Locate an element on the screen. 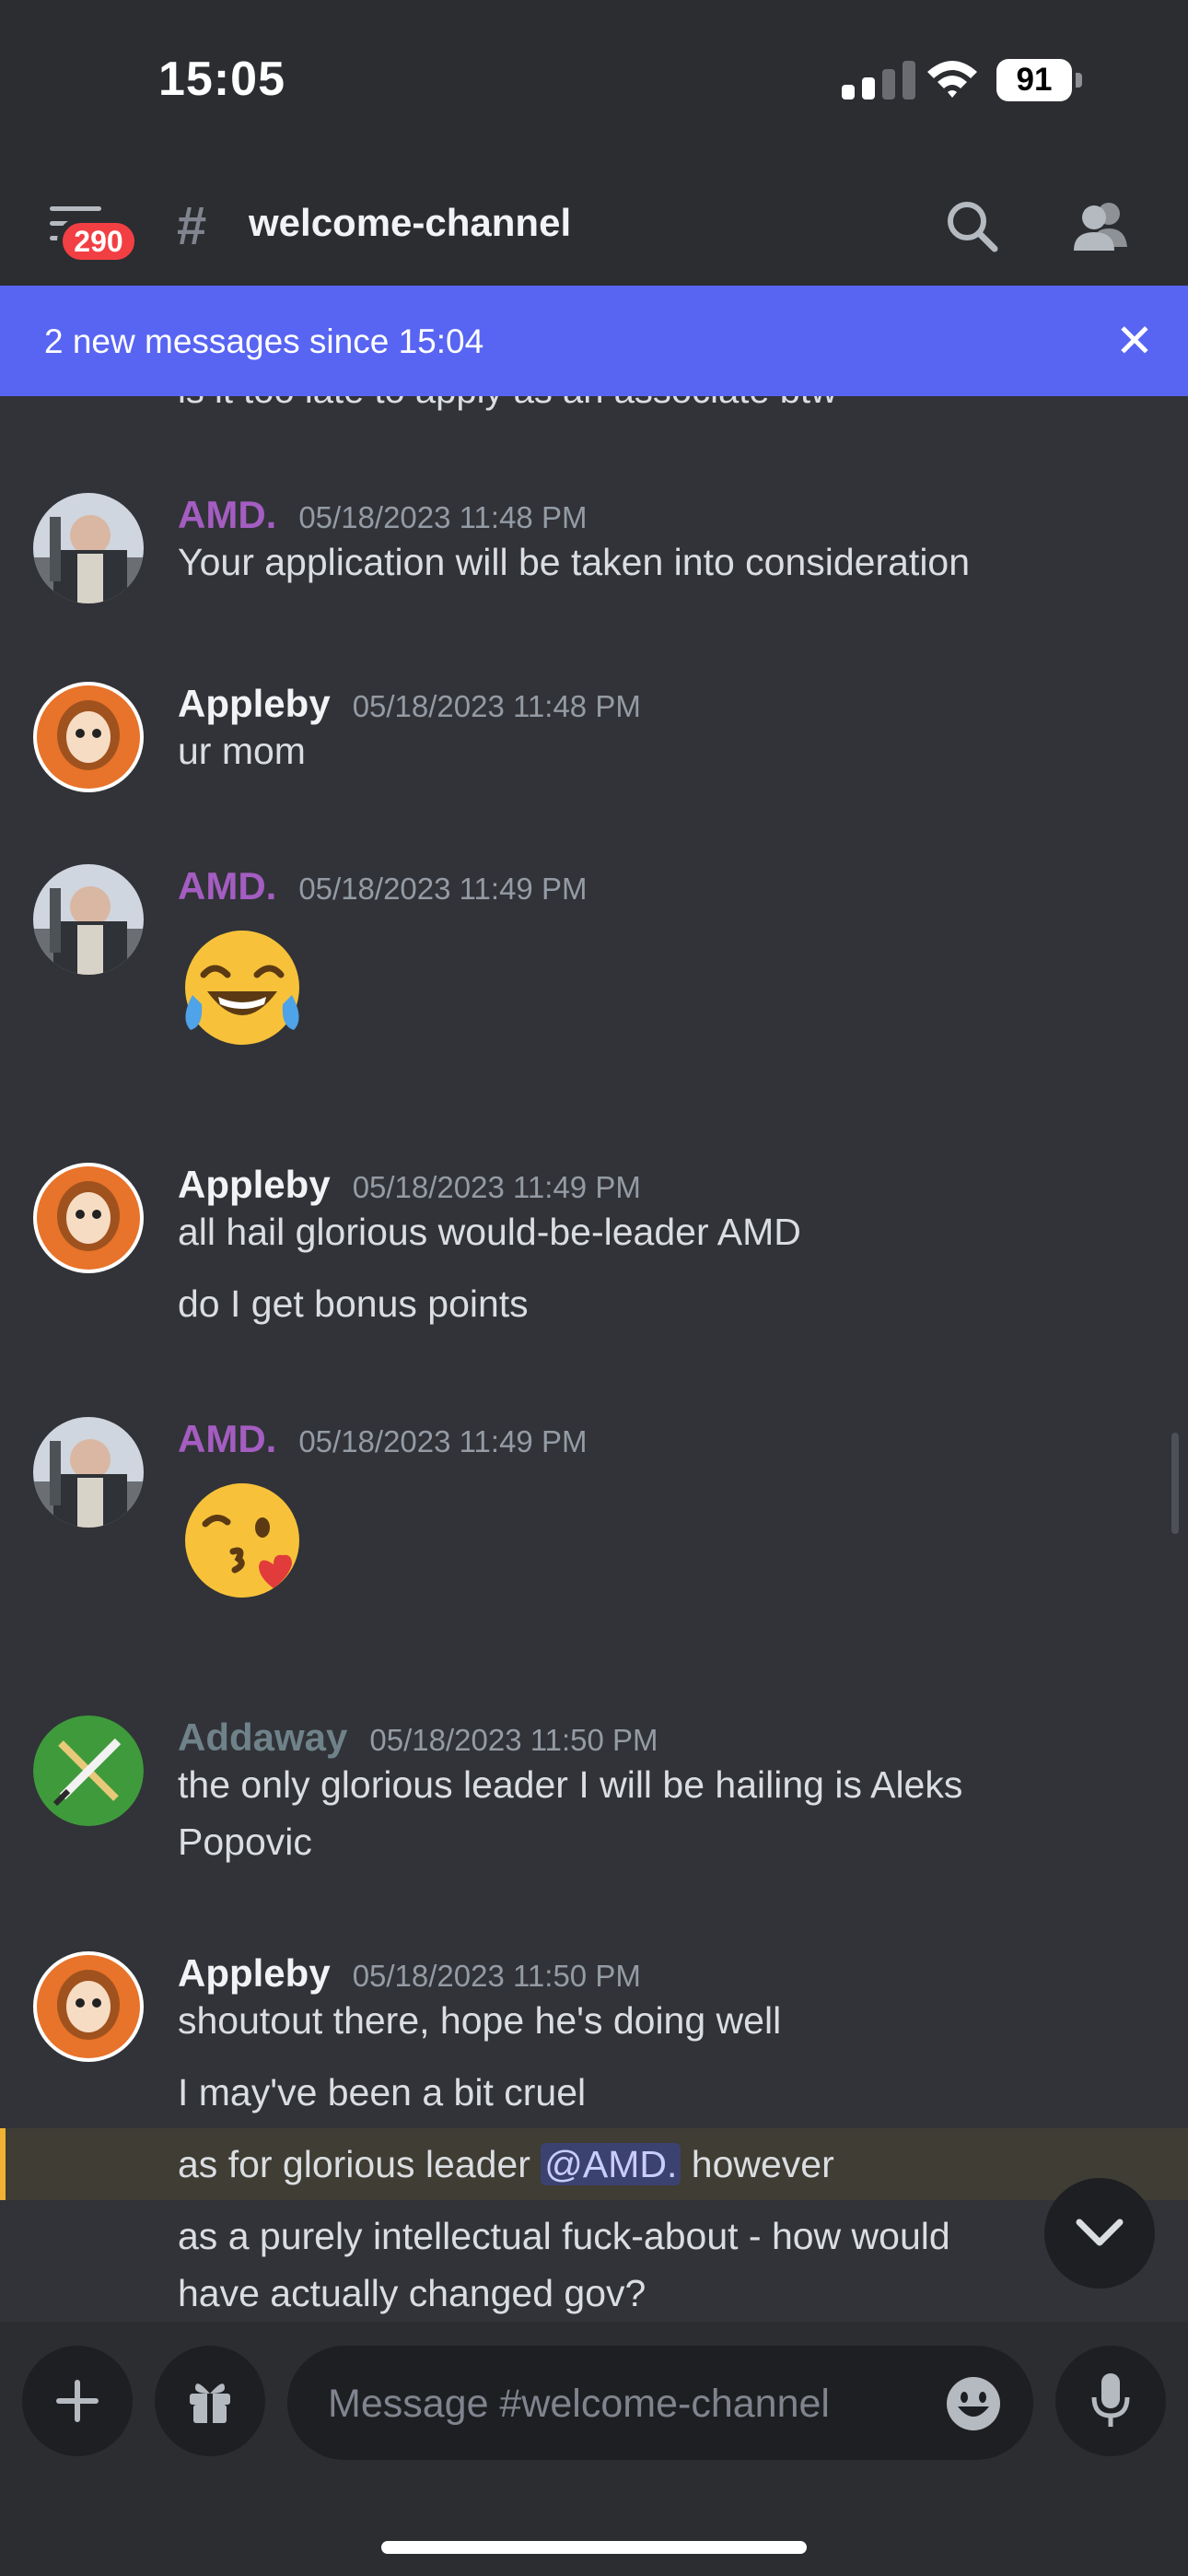 This screenshot has height=2576, width=1188. message-header: Addaway 05/18/2023 11:50 PM is located at coordinates (418, 1737).